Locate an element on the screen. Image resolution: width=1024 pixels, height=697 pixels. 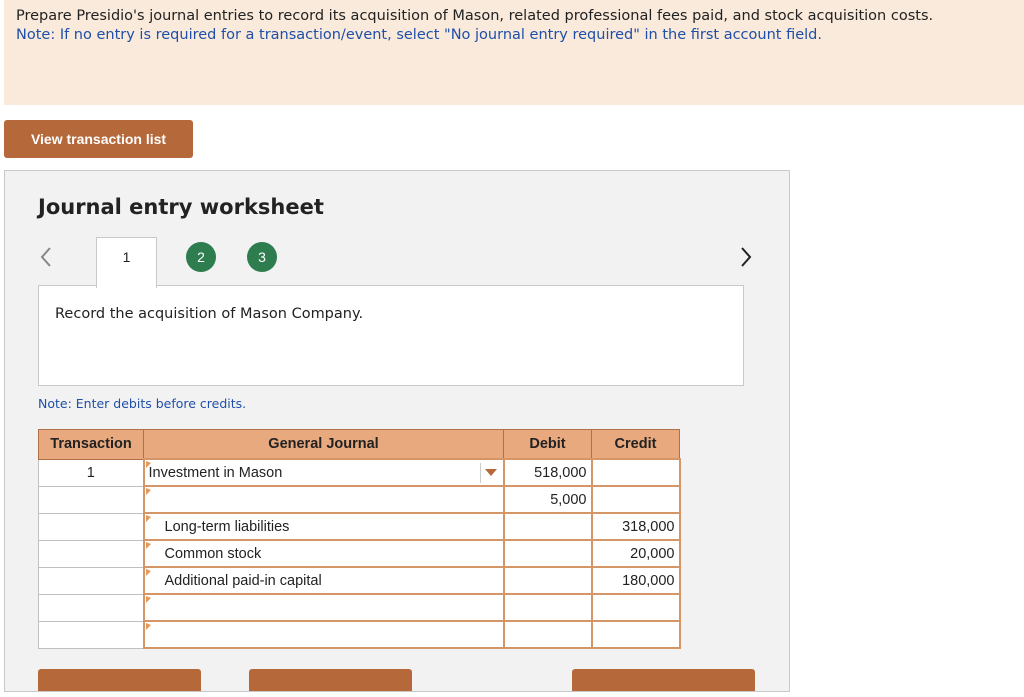
table-row: Long-term liabilities 318,000 is located at coordinates (359, 526).